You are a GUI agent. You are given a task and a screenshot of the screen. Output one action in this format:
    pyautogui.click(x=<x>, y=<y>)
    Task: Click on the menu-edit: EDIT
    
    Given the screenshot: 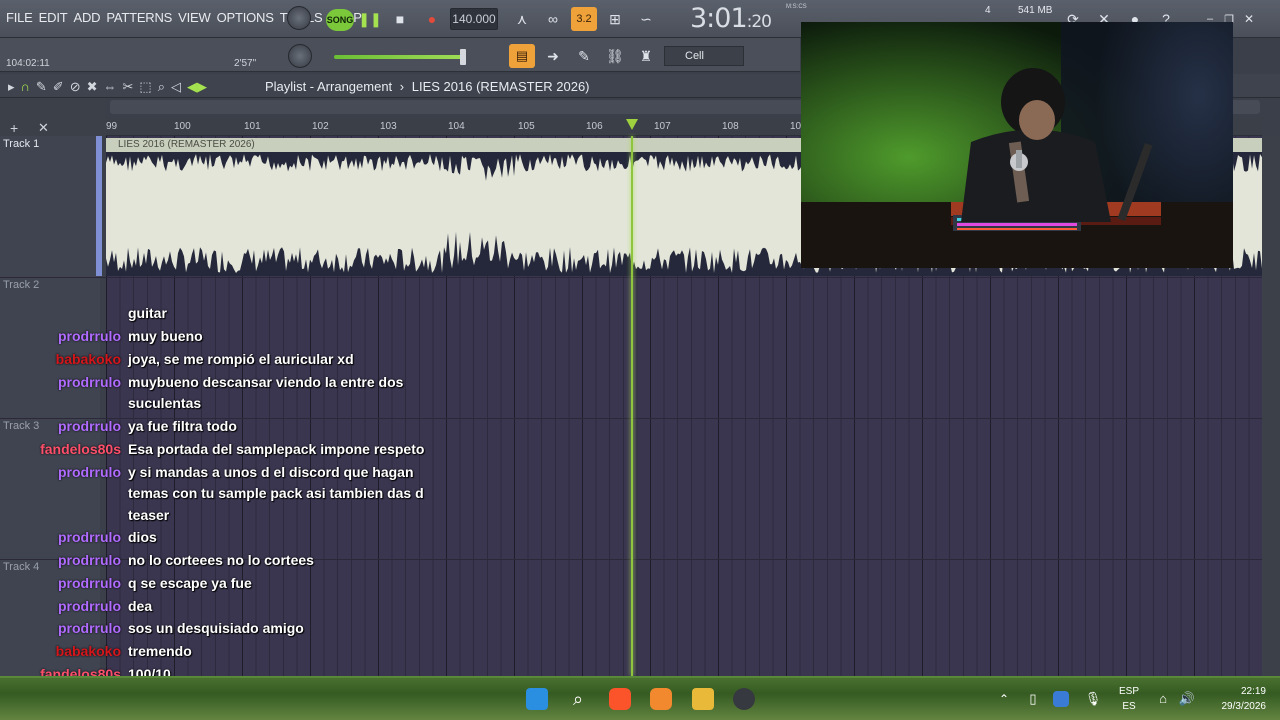 What is the action you would take?
    pyautogui.click(x=53, y=17)
    